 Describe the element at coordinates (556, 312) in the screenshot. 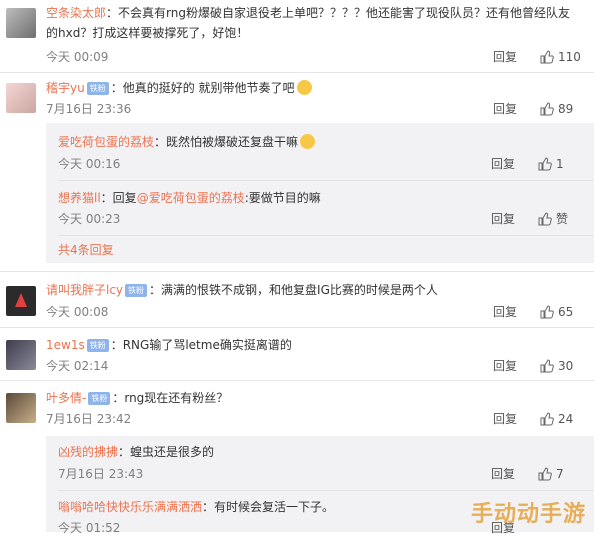

I see `like-button: 65` at that location.